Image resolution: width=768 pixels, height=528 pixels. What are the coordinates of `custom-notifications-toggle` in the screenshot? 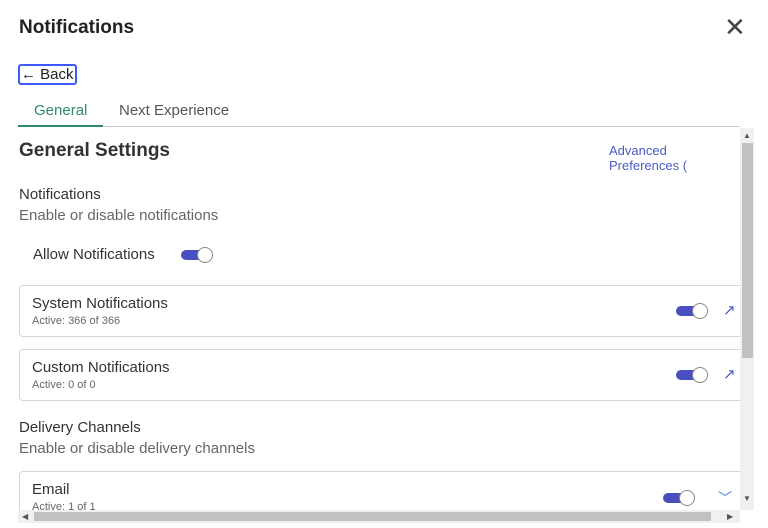 It's located at (692, 375).